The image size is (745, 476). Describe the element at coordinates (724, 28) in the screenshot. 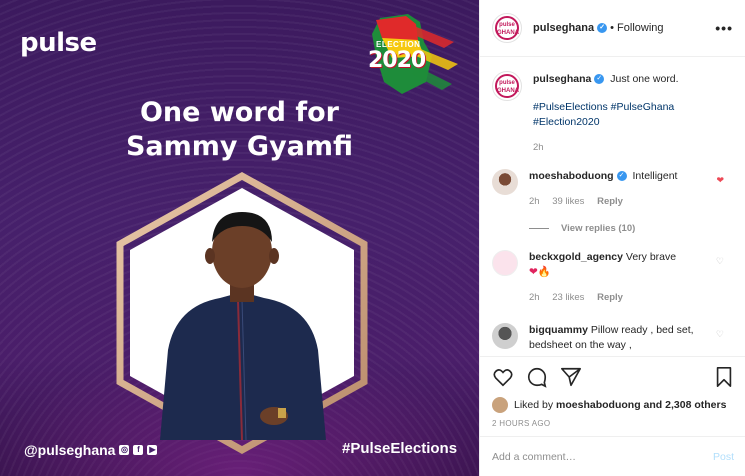

I see `more-options-icon: •••` at that location.